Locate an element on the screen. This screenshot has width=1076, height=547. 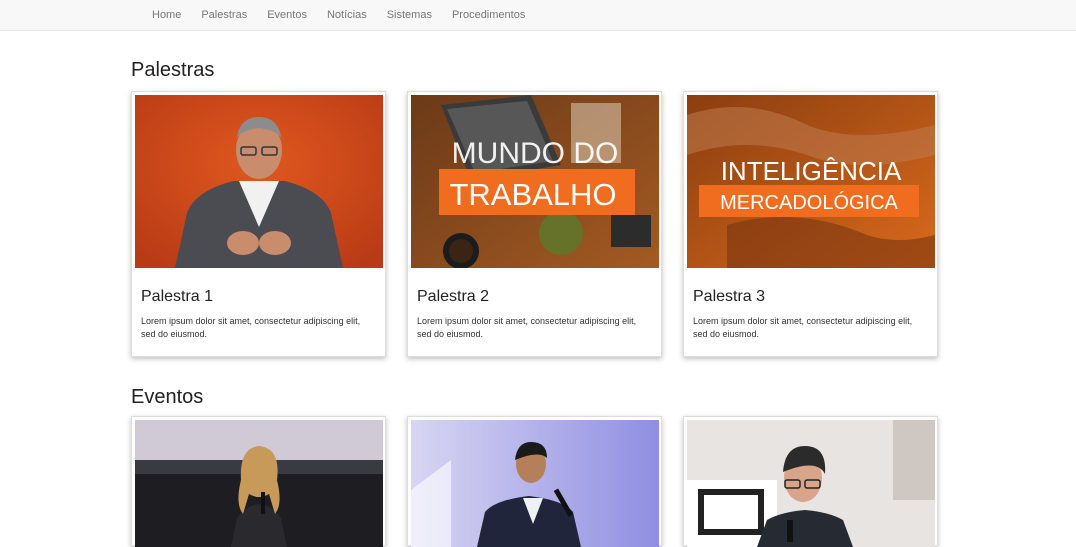
evento-1-image is located at coordinates (259, 483).